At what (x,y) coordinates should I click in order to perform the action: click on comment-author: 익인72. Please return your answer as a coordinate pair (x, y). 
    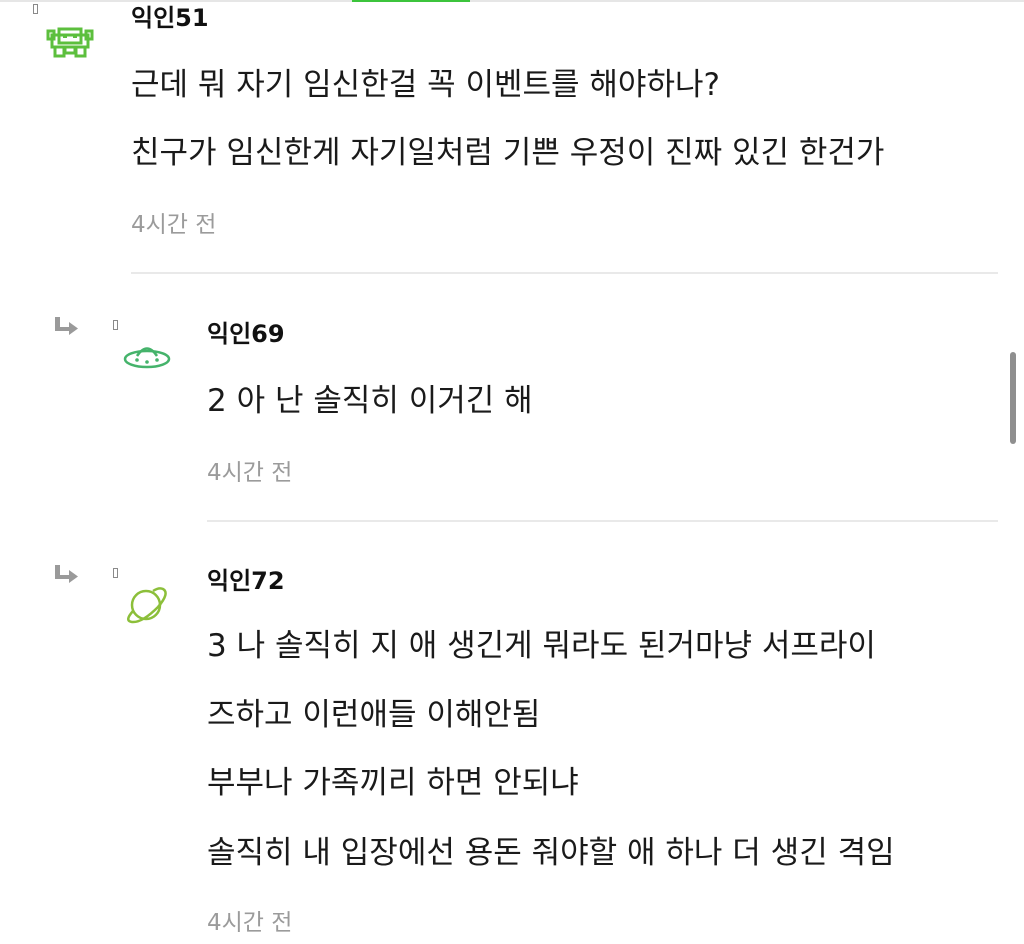
    Looking at the image, I should click on (246, 581).